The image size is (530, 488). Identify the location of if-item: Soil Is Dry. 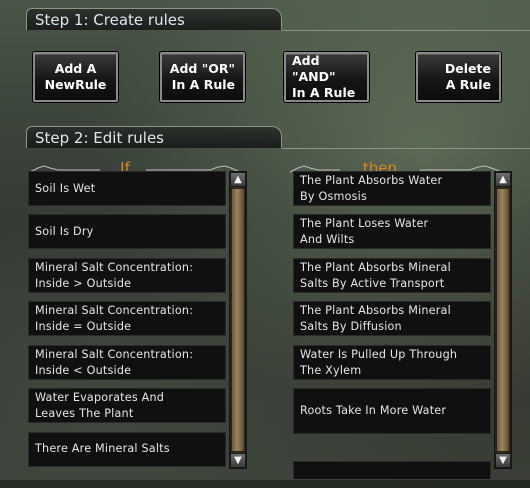
(127, 231).